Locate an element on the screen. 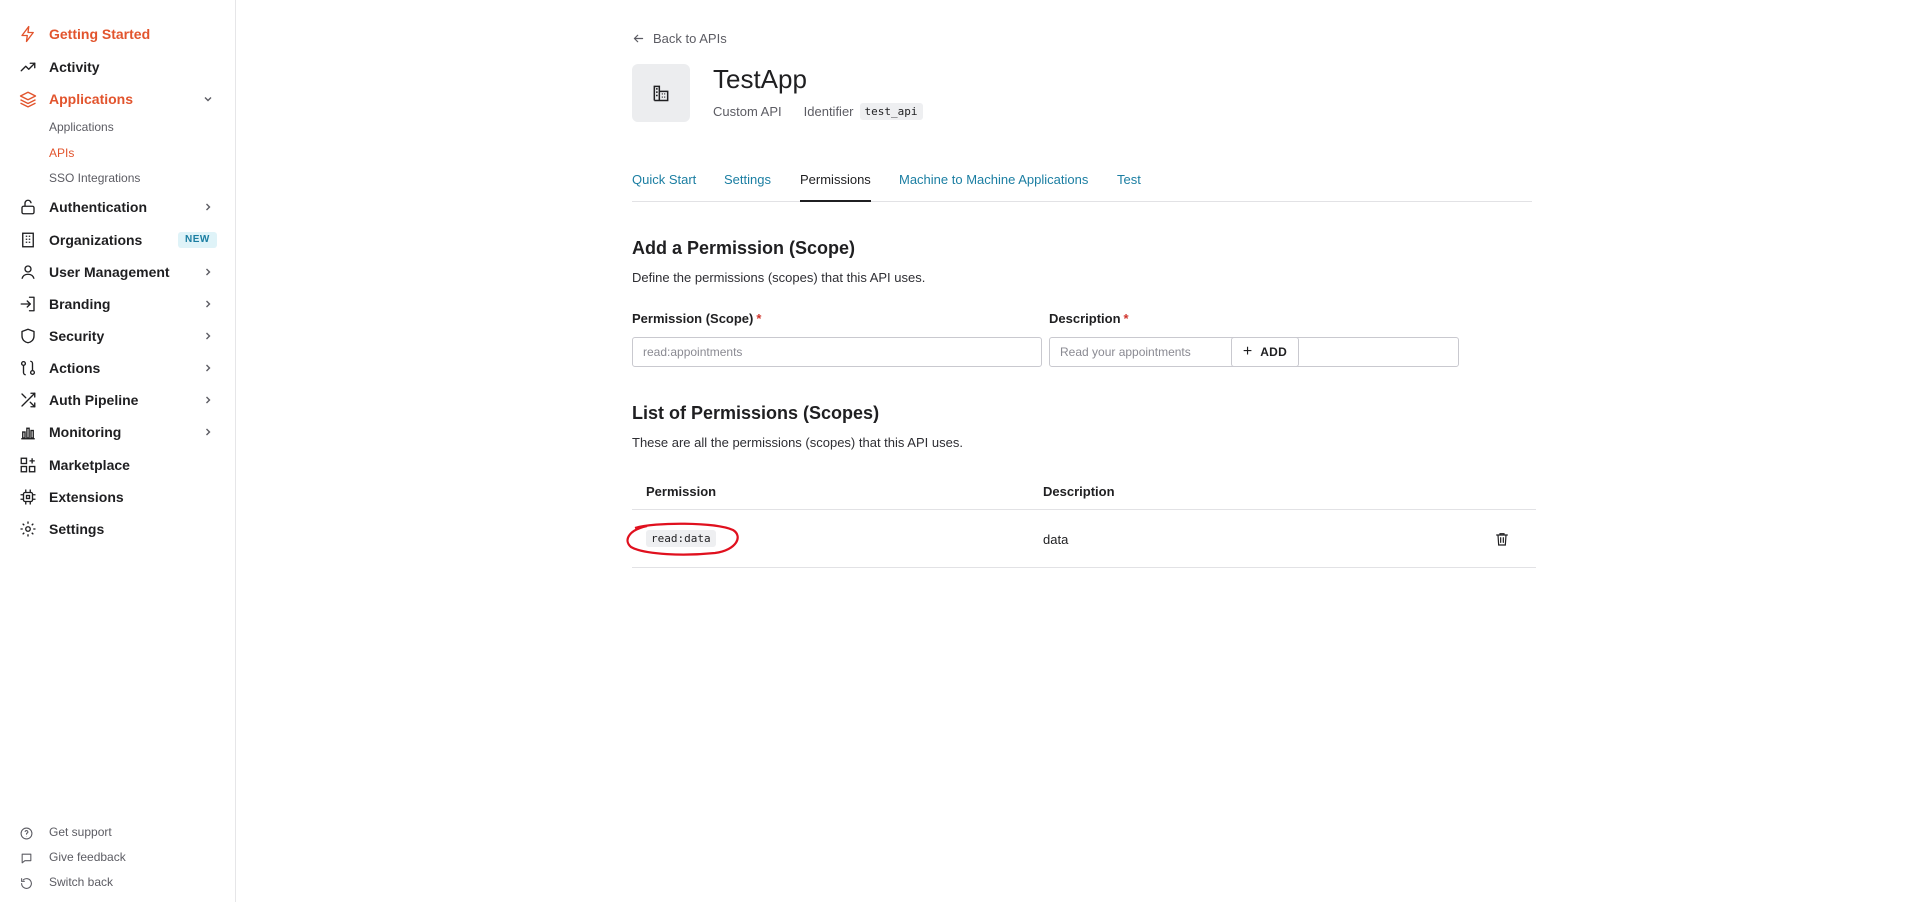 The width and height of the screenshot is (1917, 902). sidebar-item-auth-pipeline: Auth Pipeline is located at coordinates (118, 400).